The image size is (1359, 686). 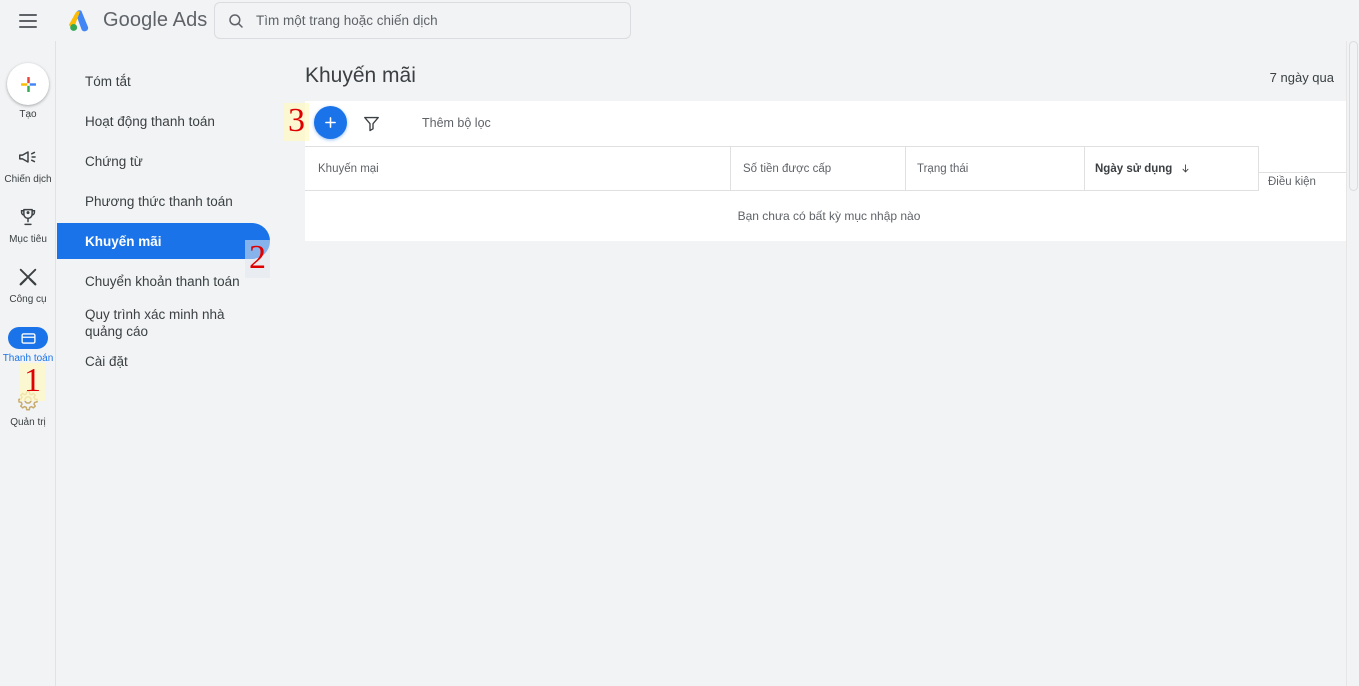 I want to click on rail-item-cong-cu: Công cụ, so click(x=28, y=285).